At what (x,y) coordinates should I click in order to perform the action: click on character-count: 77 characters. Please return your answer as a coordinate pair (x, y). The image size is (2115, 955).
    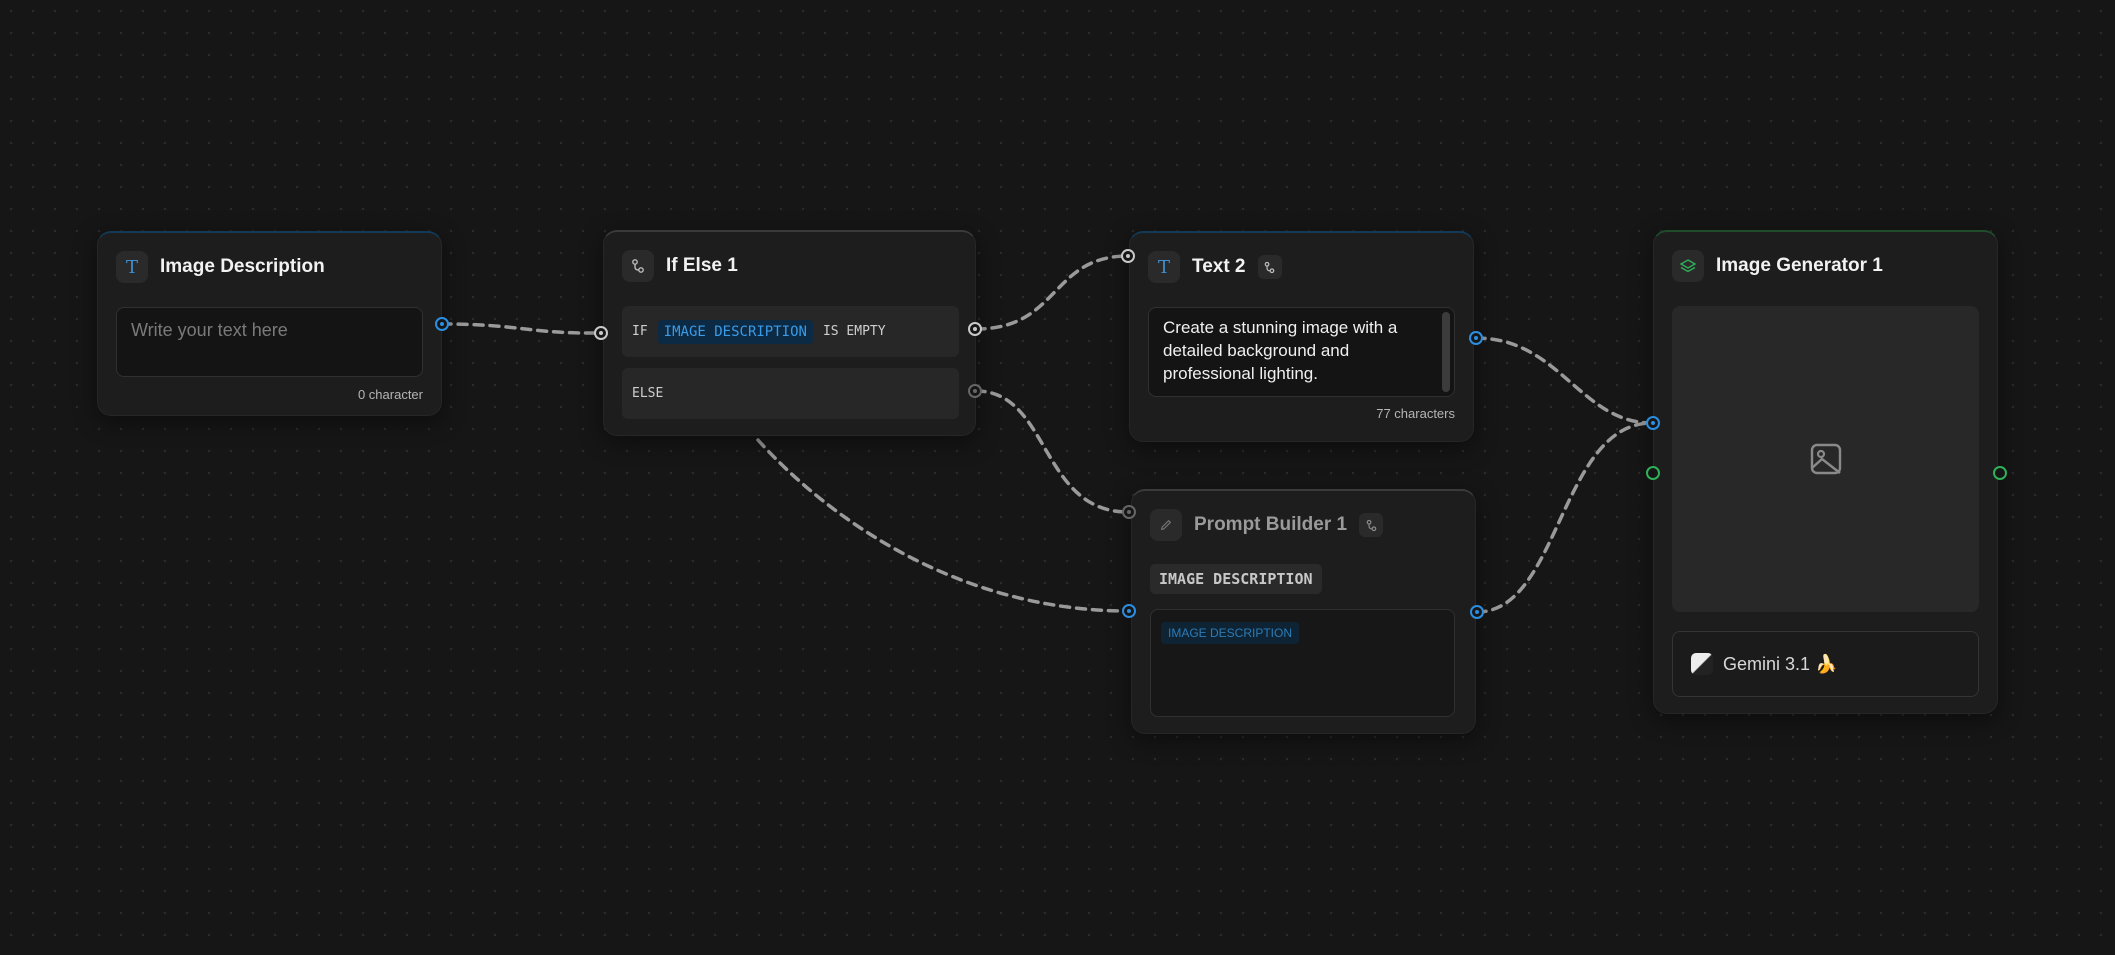
    Looking at the image, I should click on (1415, 413).